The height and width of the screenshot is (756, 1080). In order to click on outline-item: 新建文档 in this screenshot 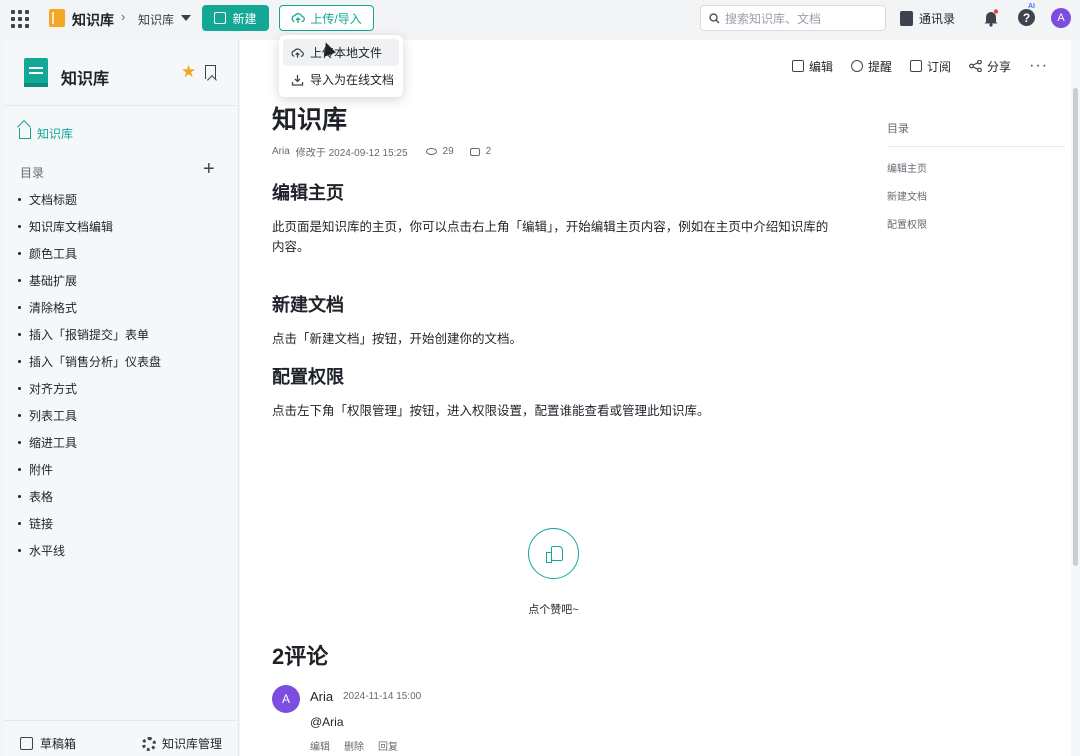, I will do `click(976, 195)`.